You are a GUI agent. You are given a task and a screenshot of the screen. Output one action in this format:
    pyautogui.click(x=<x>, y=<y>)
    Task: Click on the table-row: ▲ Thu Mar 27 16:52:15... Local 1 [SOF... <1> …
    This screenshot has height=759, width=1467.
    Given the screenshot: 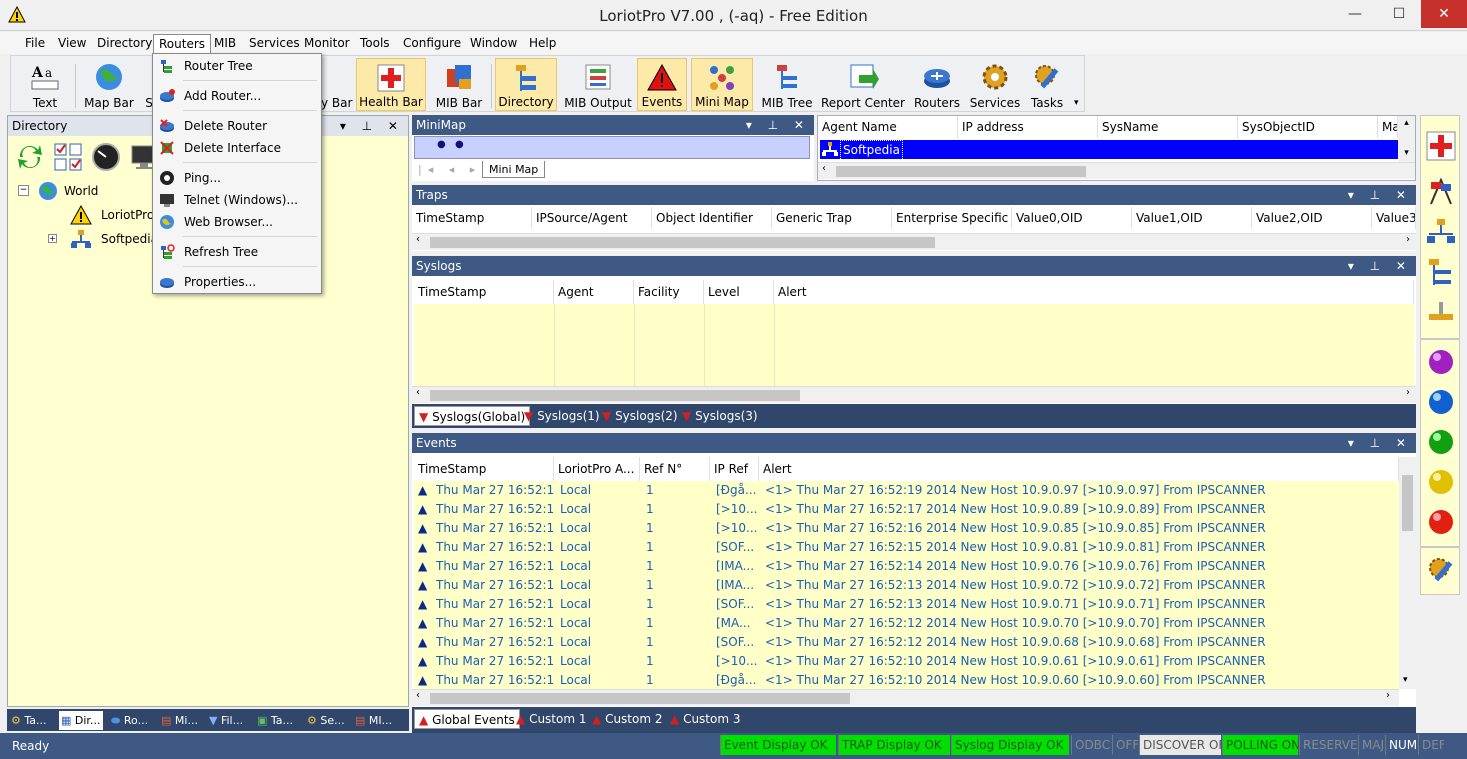 What is the action you would take?
    pyautogui.click(x=906, y=547)
    